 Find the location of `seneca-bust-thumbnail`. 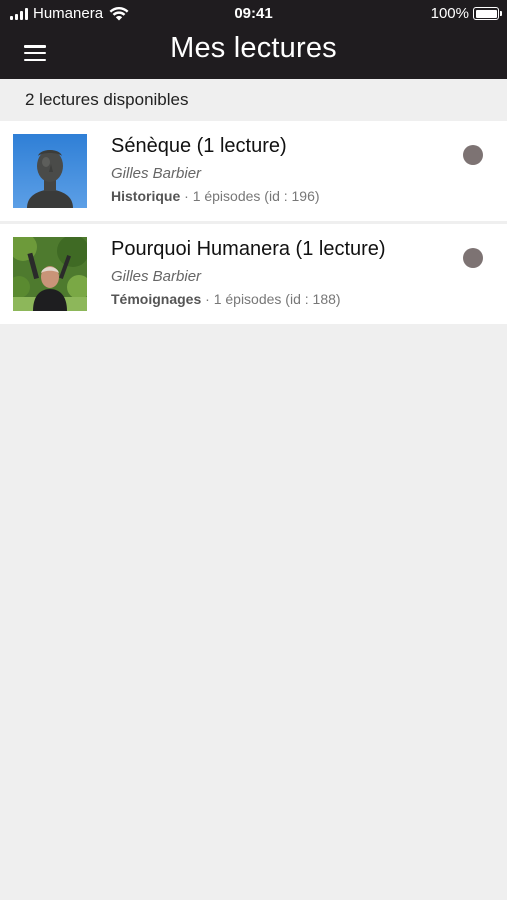

seneca-bust-thumbnail is located at coordinates (50, 171).